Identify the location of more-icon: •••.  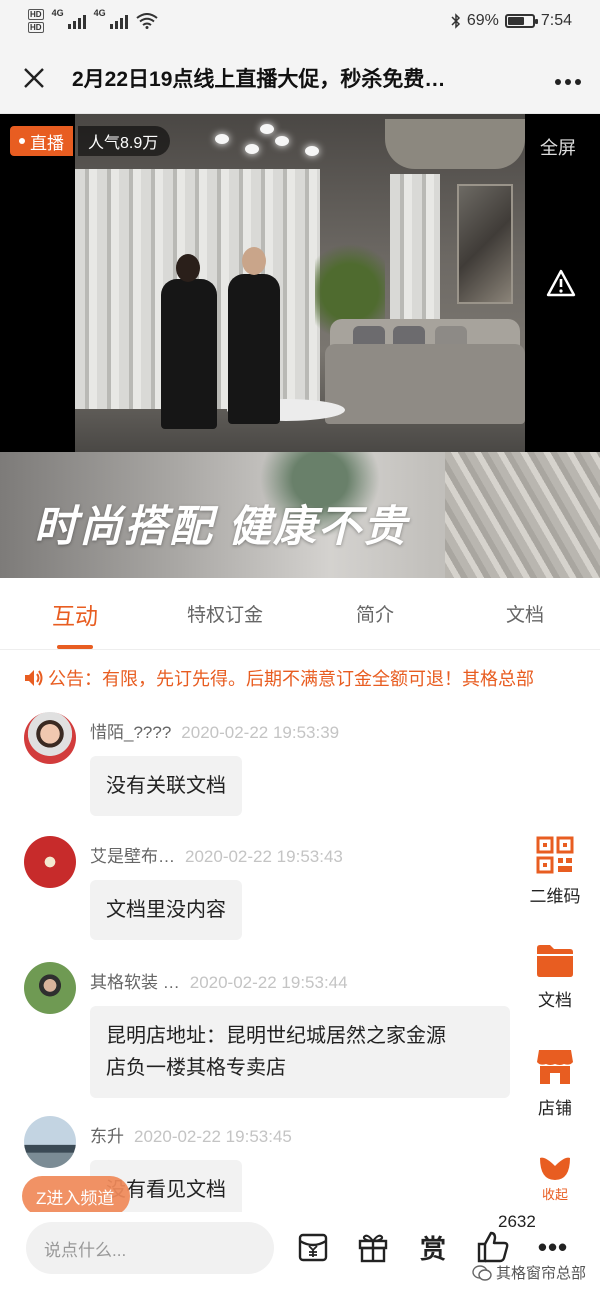
(553, 1246).